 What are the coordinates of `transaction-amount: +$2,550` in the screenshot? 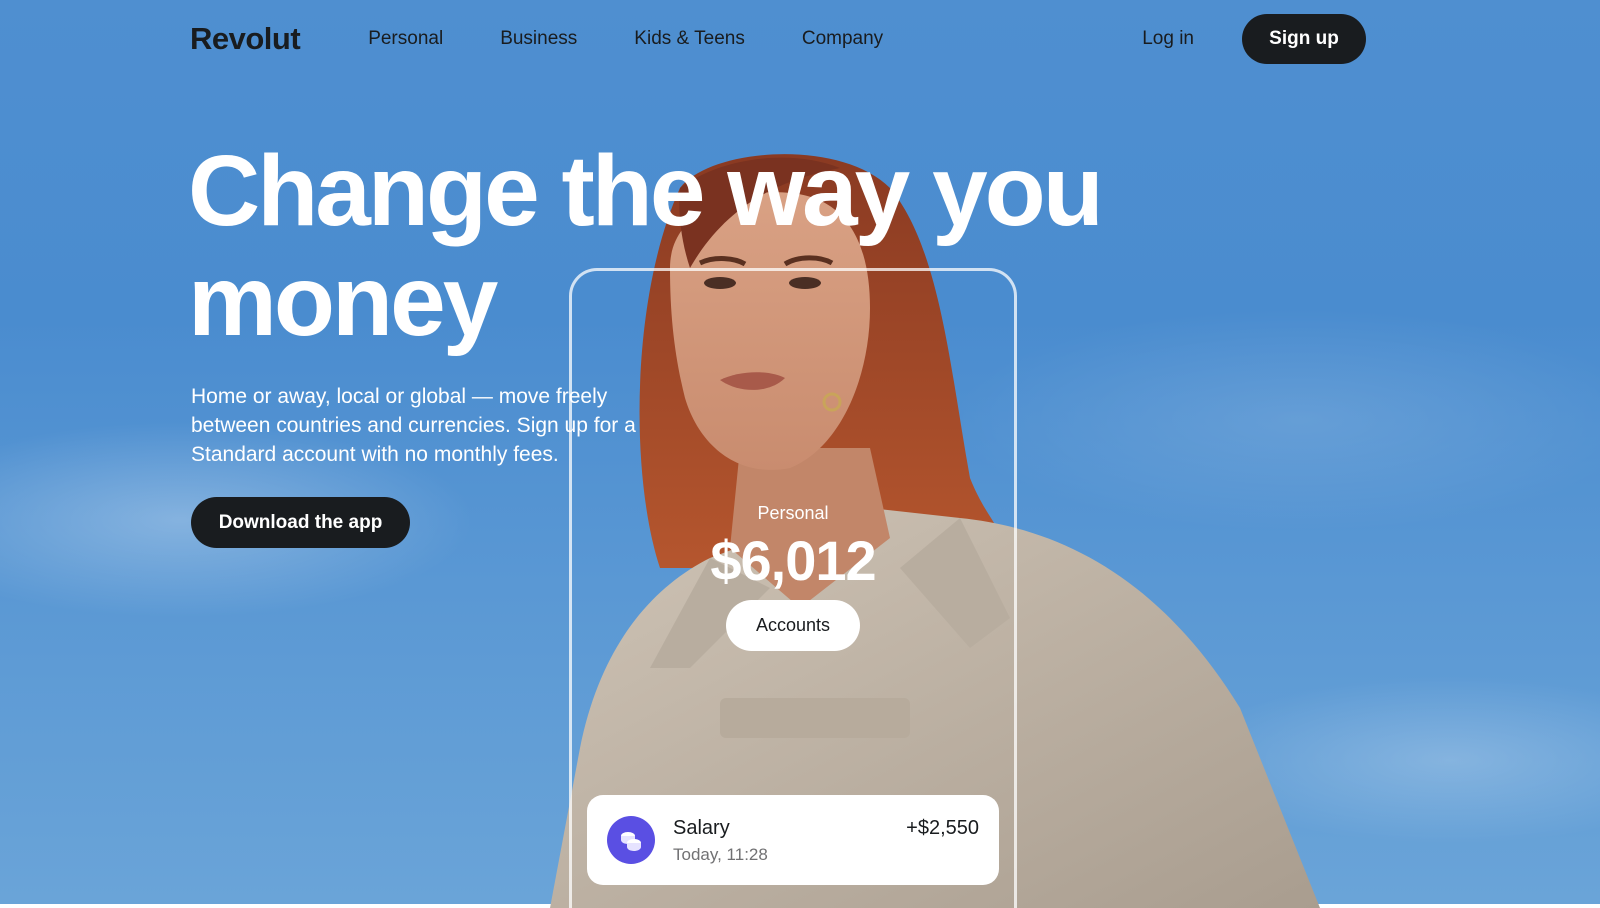 It's located at (942, 828).